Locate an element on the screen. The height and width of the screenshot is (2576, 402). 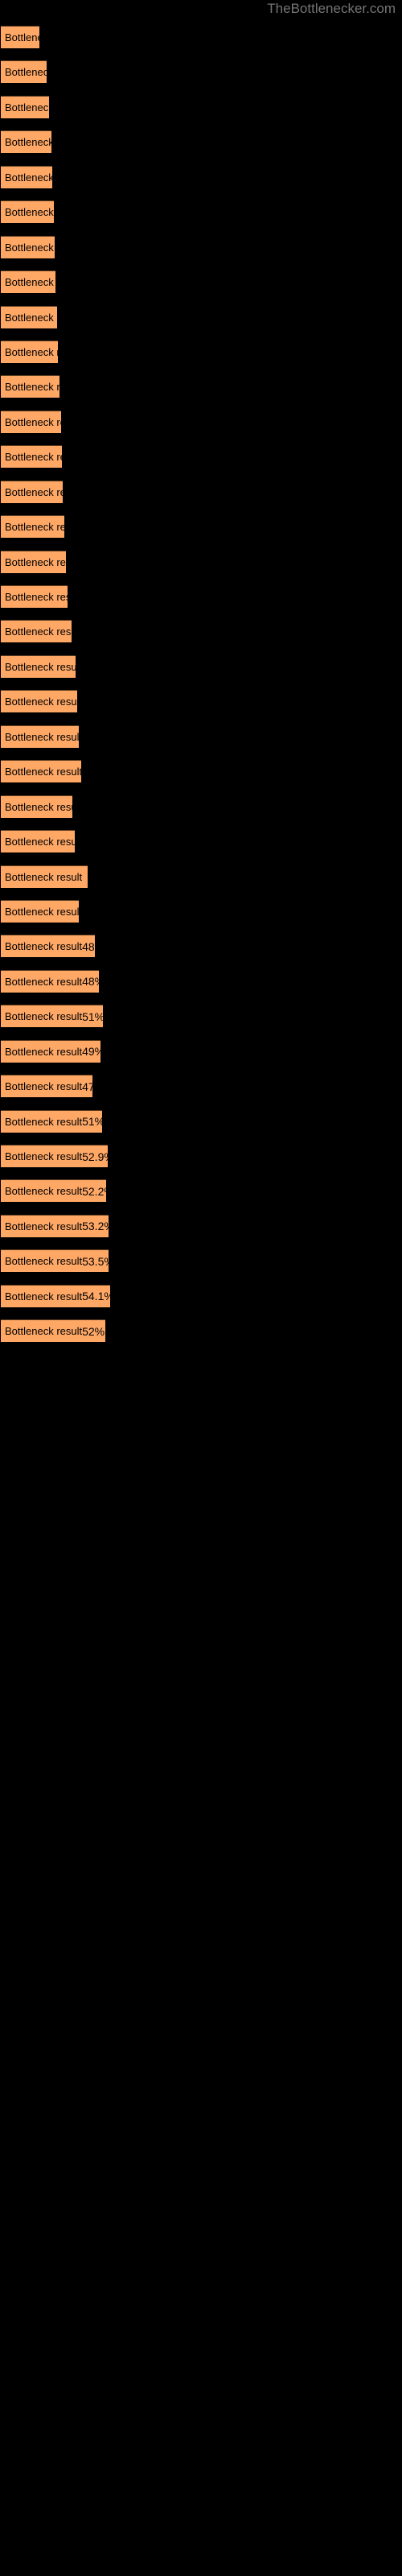
bottleneck-bar: Bottleneck result47% is located at coordinates (46, 1086).